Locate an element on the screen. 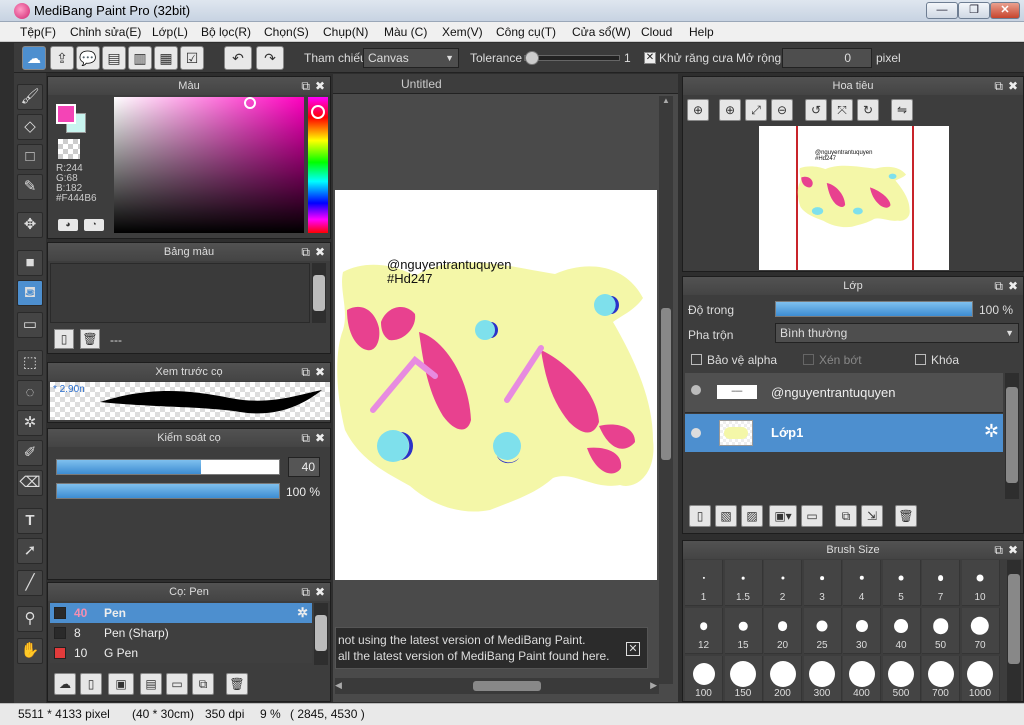 The width and height of the screenshot is (1024, 725). folder-icon: ▭ is located at coordinates (812, 516).